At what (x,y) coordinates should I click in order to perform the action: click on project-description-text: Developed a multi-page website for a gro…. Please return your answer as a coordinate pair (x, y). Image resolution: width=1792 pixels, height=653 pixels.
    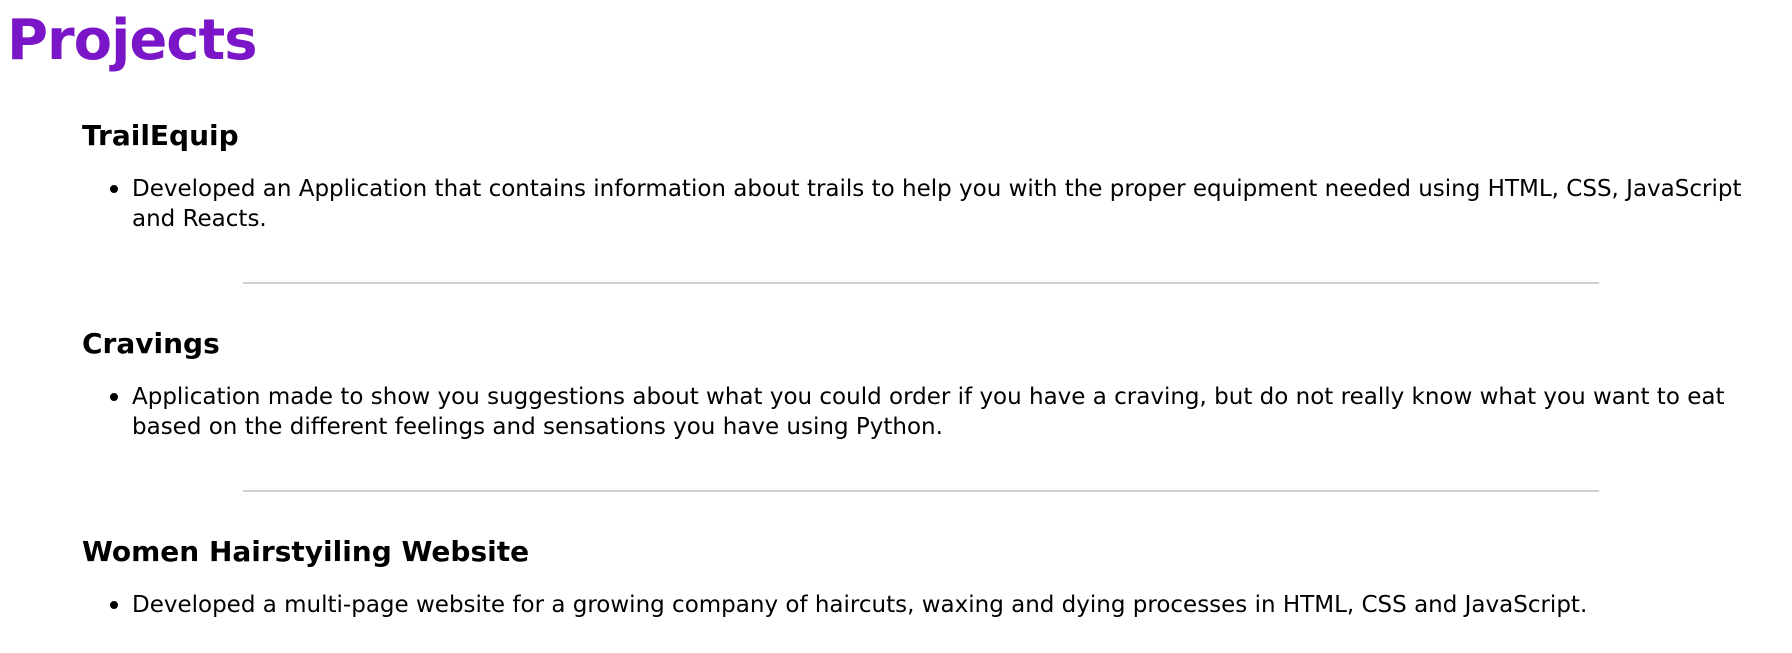
    Looking at the image, I should click on (860, 605).